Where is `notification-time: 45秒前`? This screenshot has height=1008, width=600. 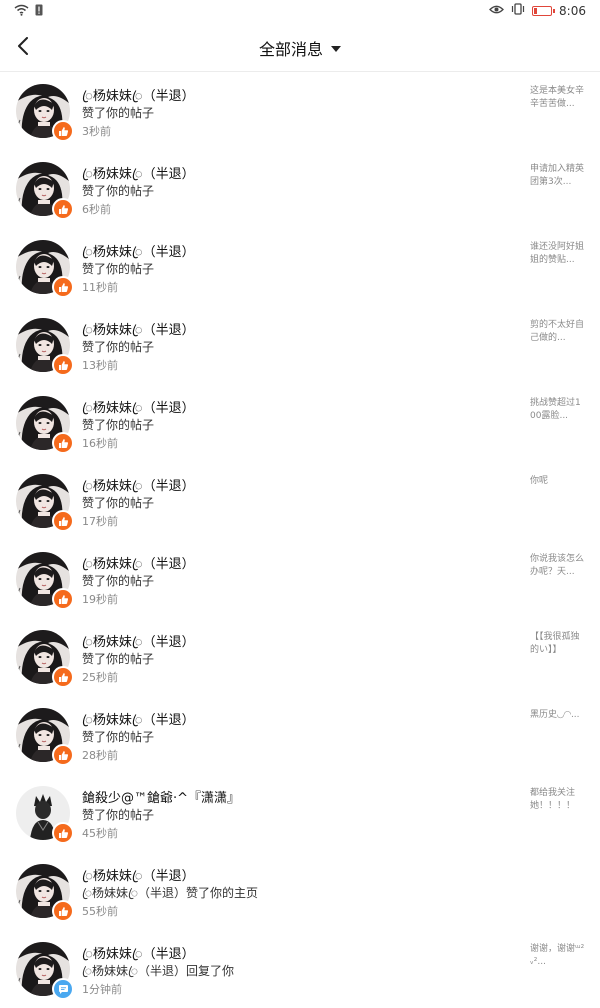 notification-time: 45秒前 is located at coordinates (100, 833).